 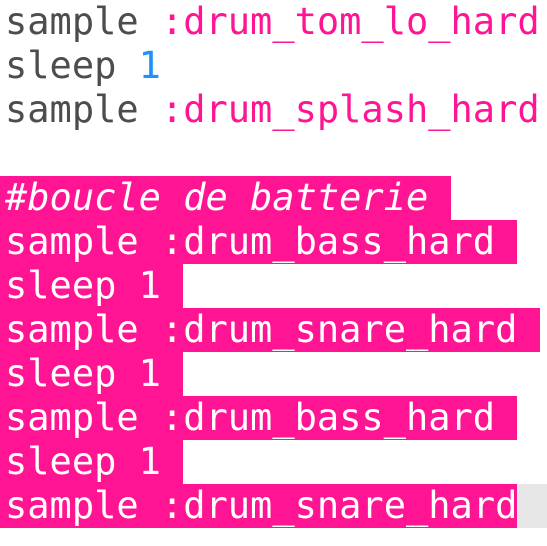 I want to click on code-line: #boucle de batterie, so click(x=273, y=198).